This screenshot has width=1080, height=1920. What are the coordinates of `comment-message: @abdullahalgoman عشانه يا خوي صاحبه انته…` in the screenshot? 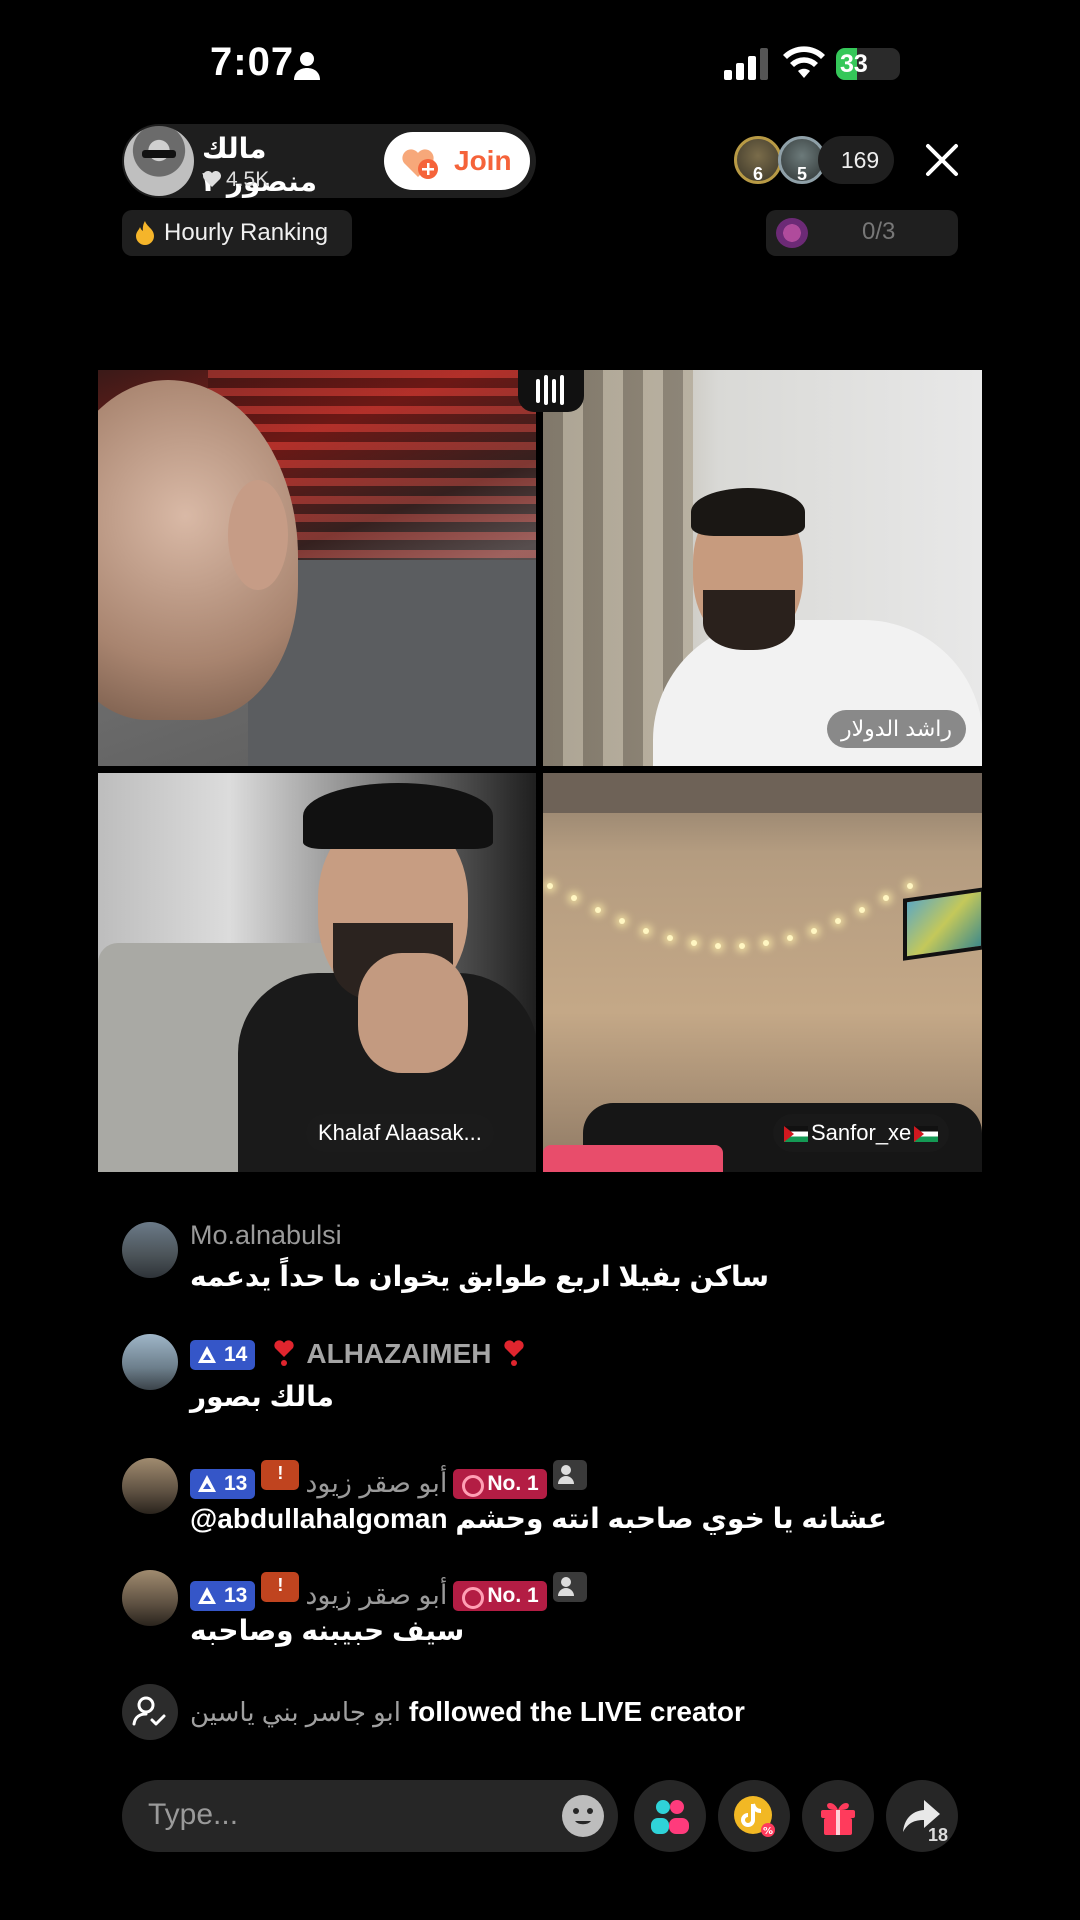 It's located at (539, 1518).